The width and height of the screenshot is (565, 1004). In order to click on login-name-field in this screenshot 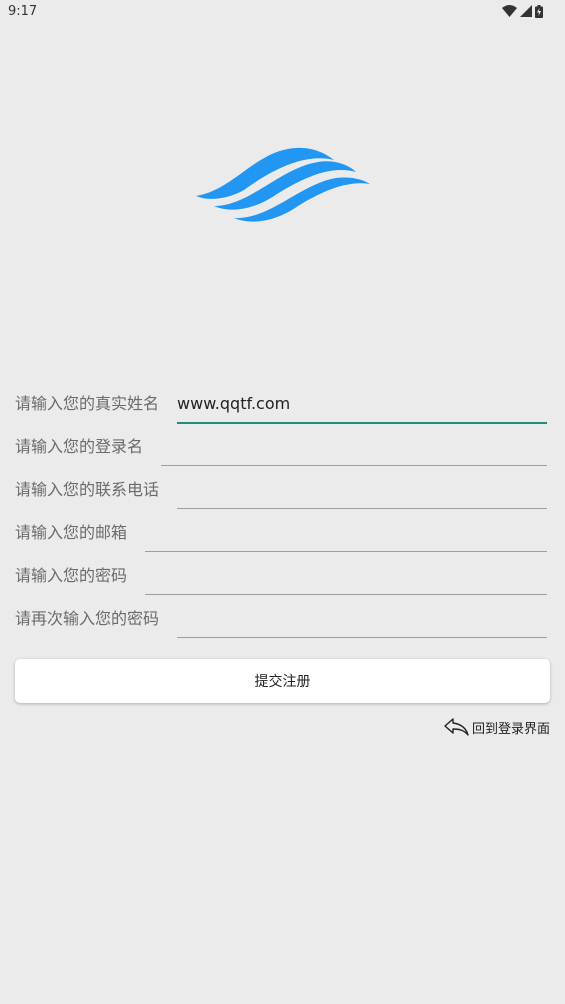, I will do `click(354, 448)`.